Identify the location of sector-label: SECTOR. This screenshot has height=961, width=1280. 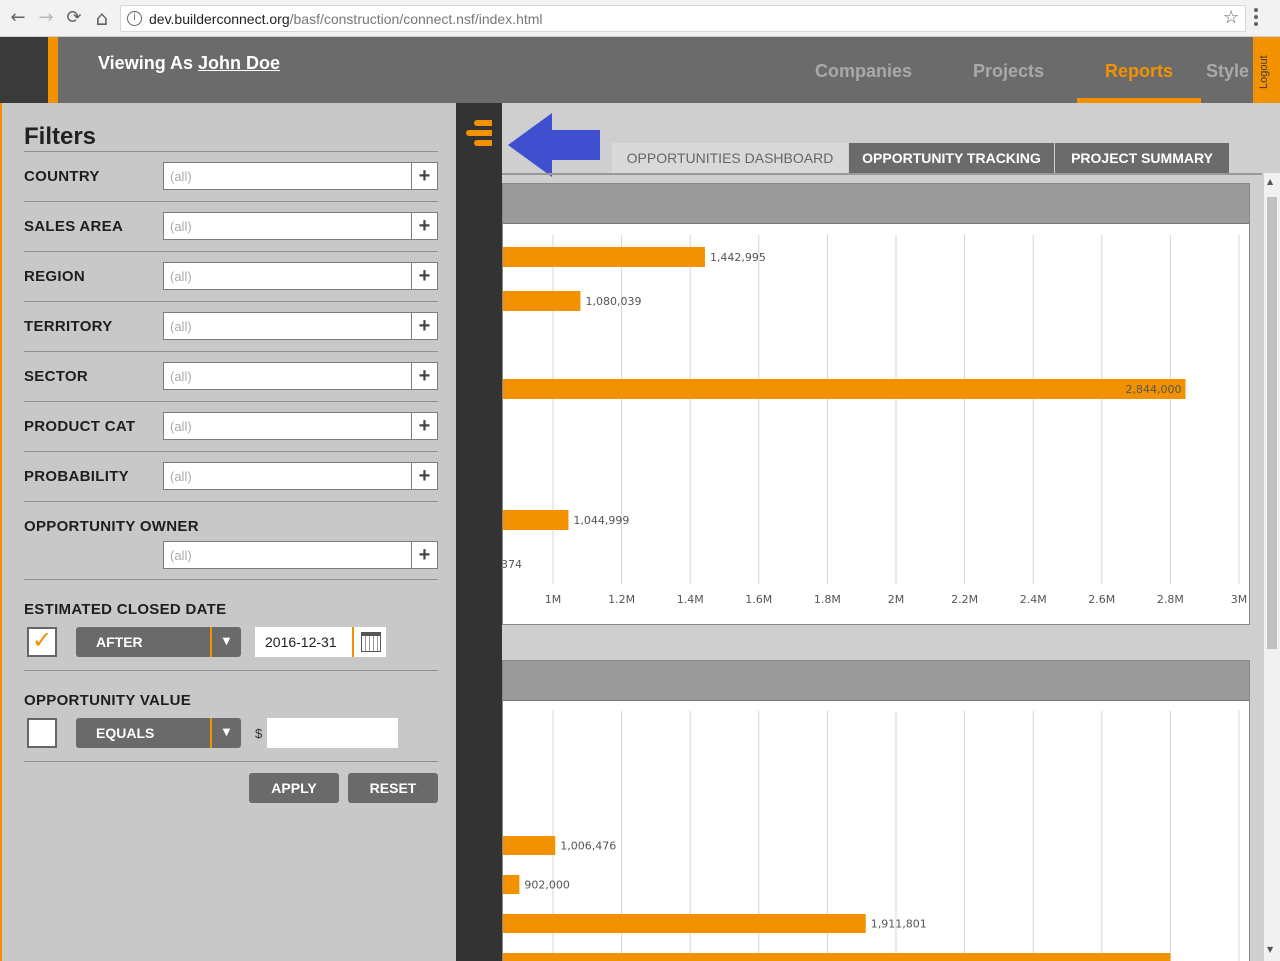
(56, 376).